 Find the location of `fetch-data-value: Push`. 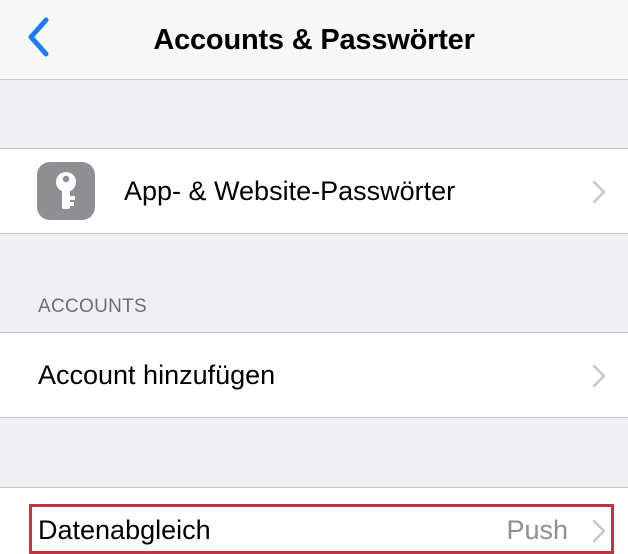

fetch-data-value: Push is located at coordinates (537, 530).